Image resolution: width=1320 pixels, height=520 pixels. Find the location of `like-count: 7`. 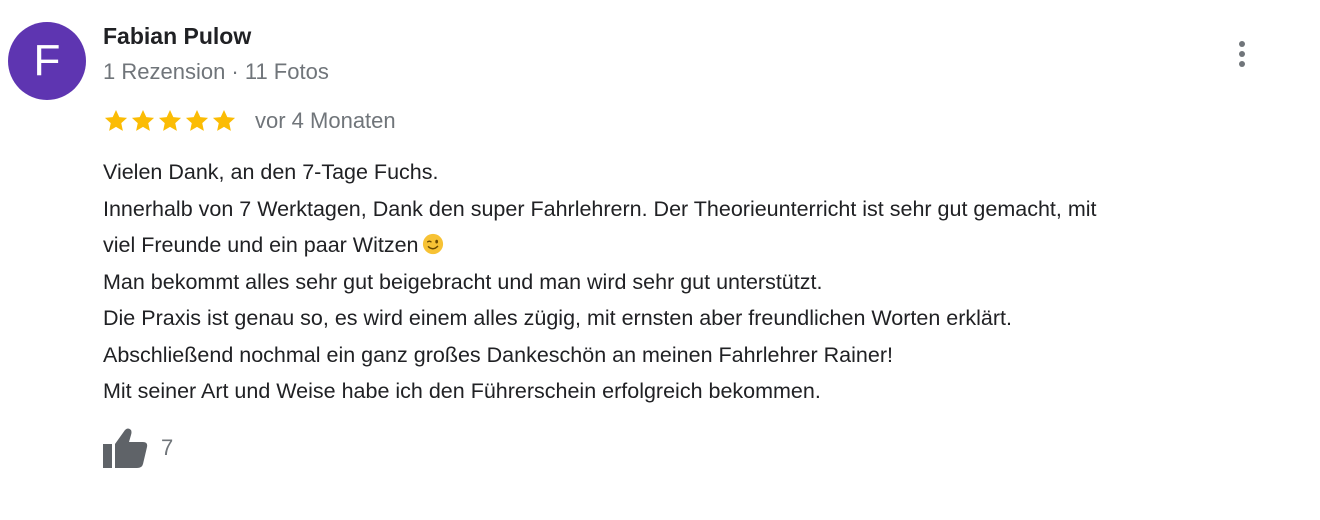

like-count: 7 is located at coordinates (167, 447).